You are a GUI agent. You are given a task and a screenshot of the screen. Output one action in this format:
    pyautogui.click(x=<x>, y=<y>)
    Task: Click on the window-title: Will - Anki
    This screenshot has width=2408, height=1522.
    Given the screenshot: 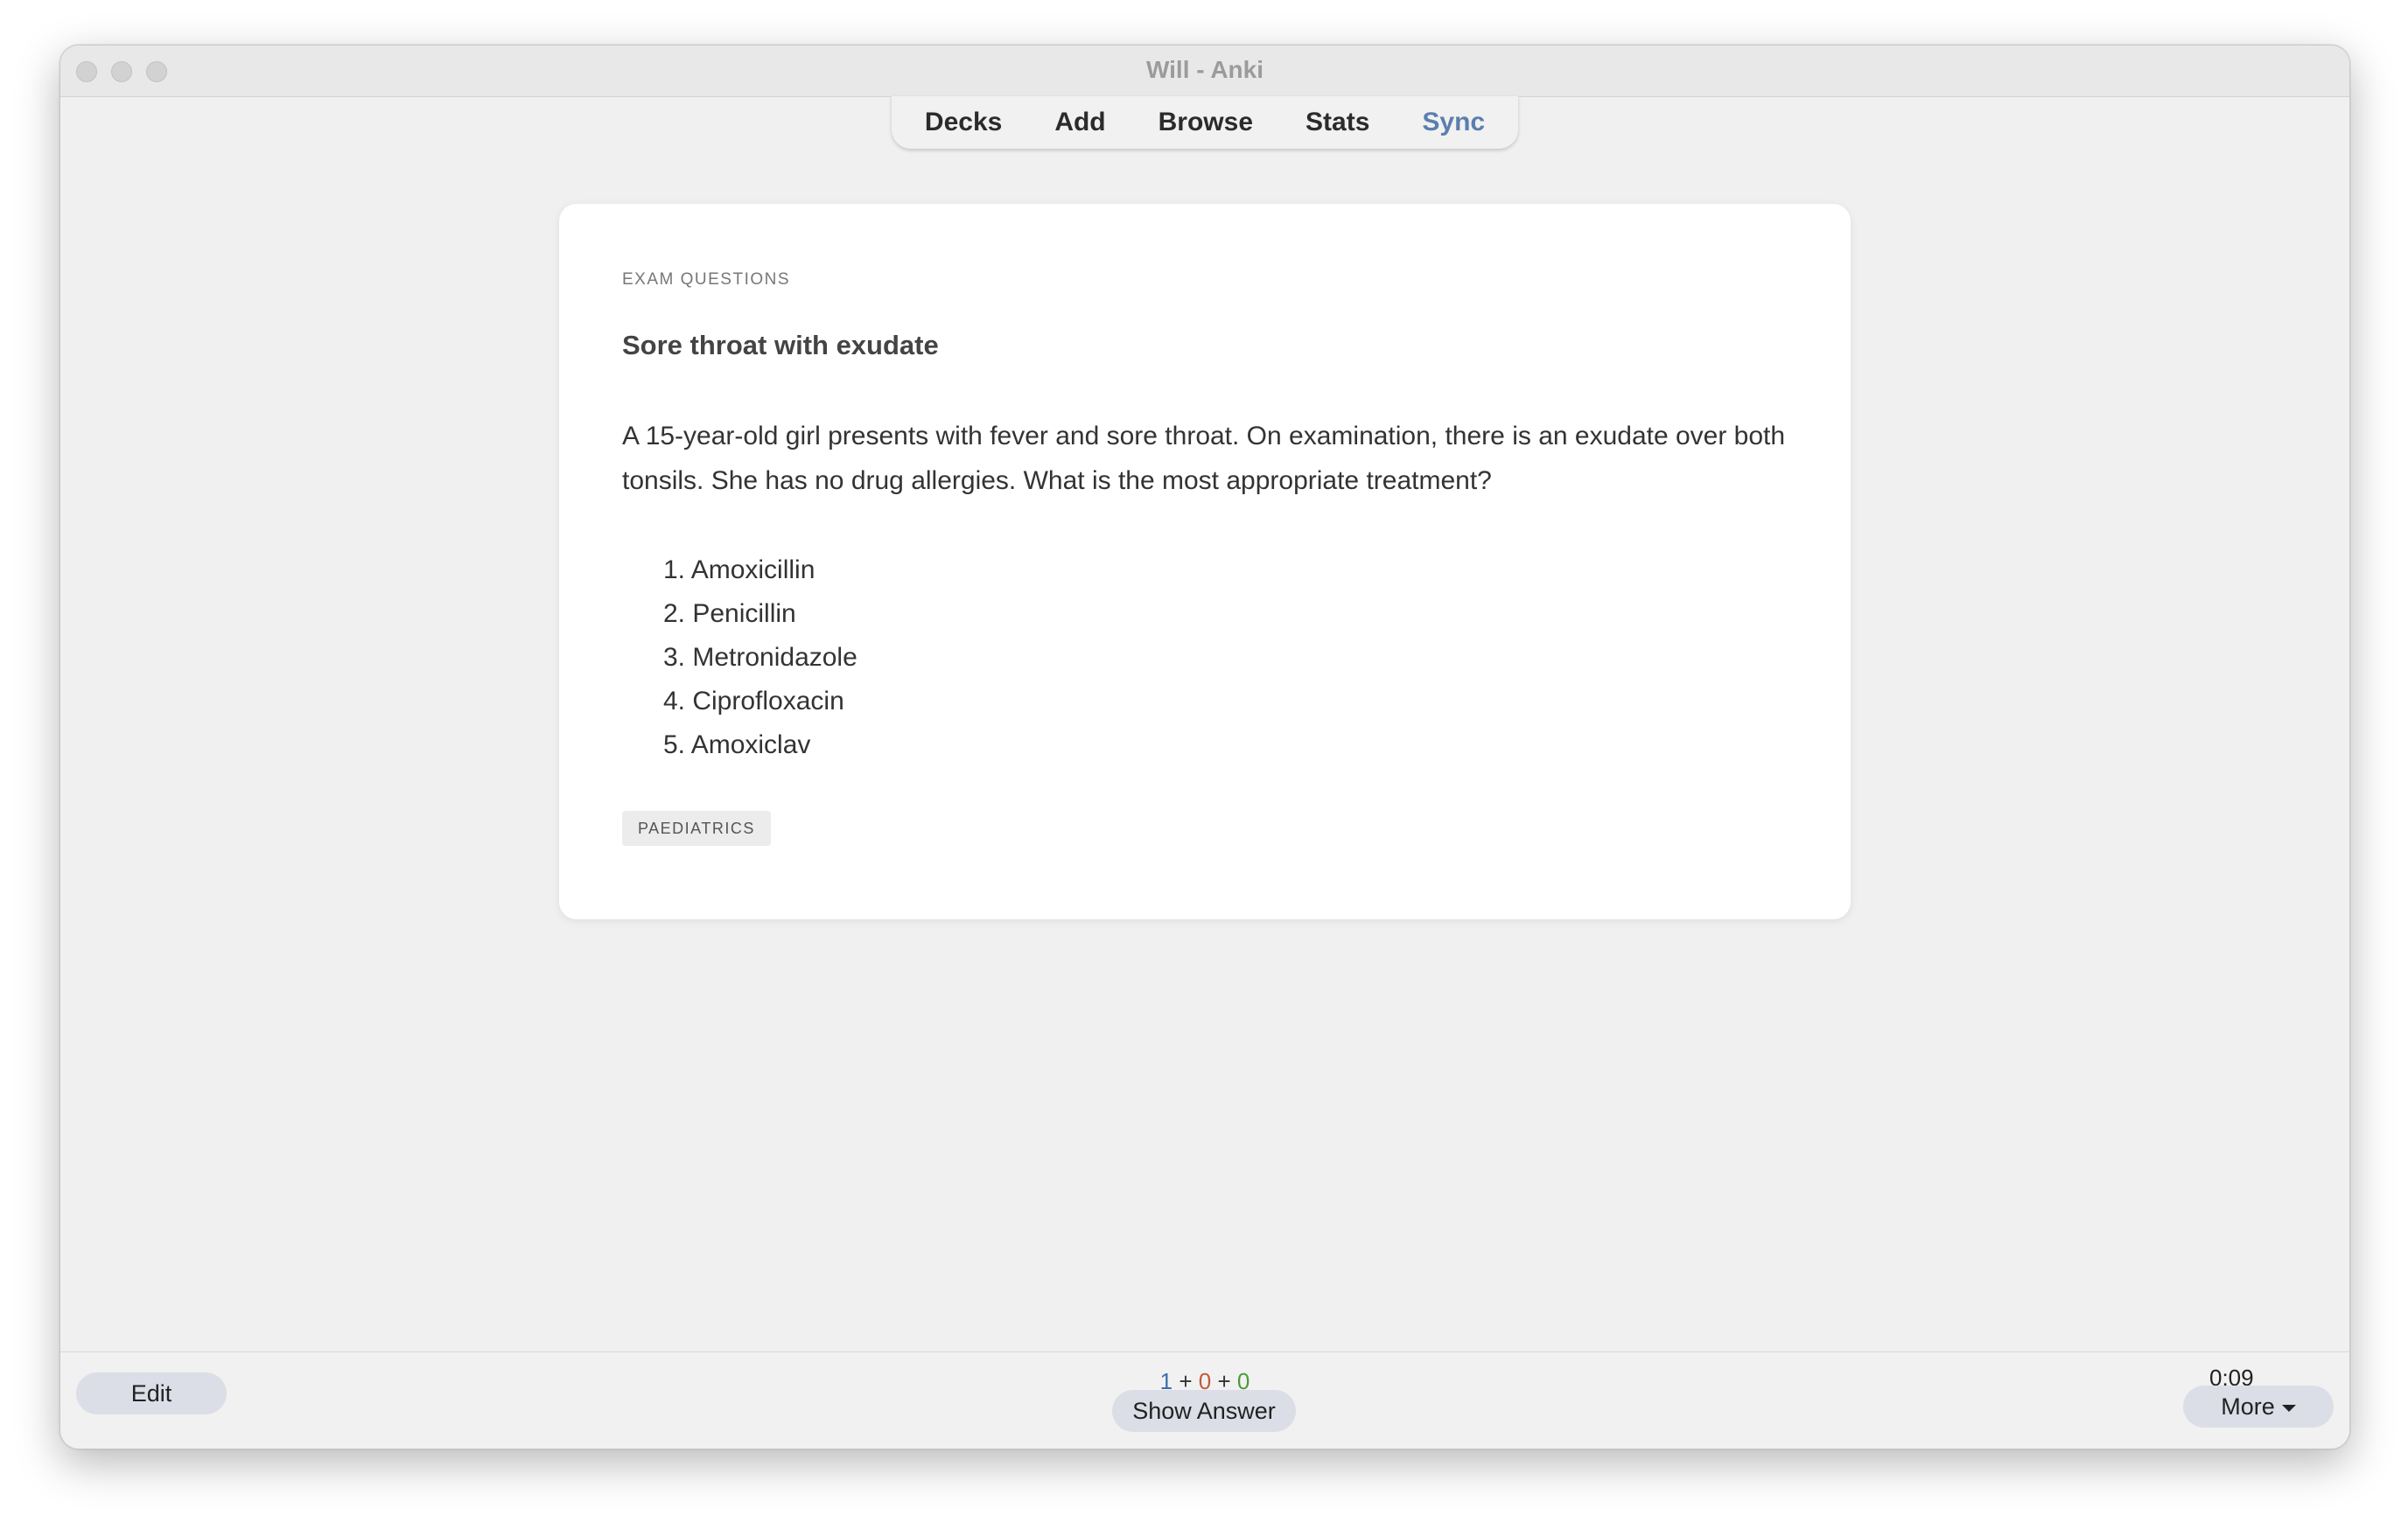 What is the action you would take?
    pyautogui.click(x=1204, y=69)
    